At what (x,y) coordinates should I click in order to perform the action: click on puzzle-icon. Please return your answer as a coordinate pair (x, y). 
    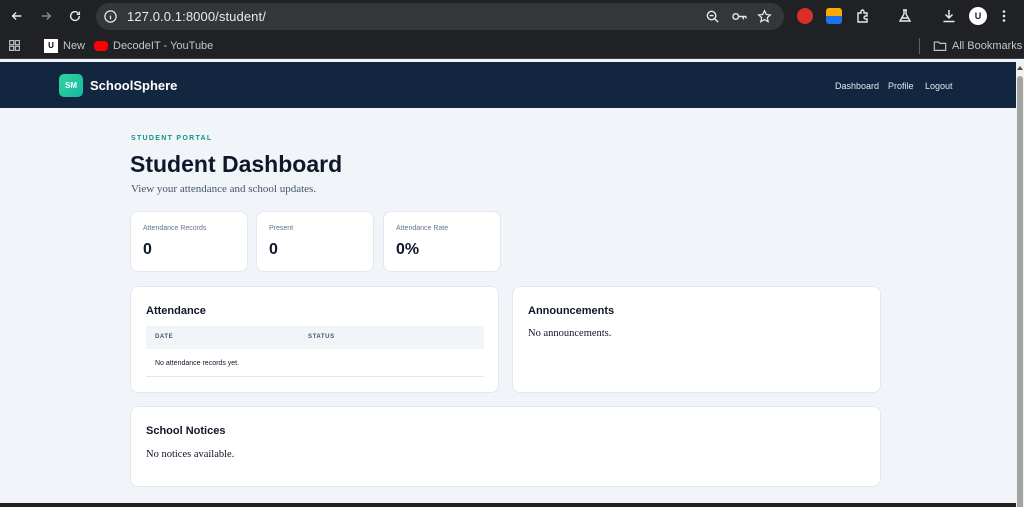
    Looking at the image, I should click on (863, 16).